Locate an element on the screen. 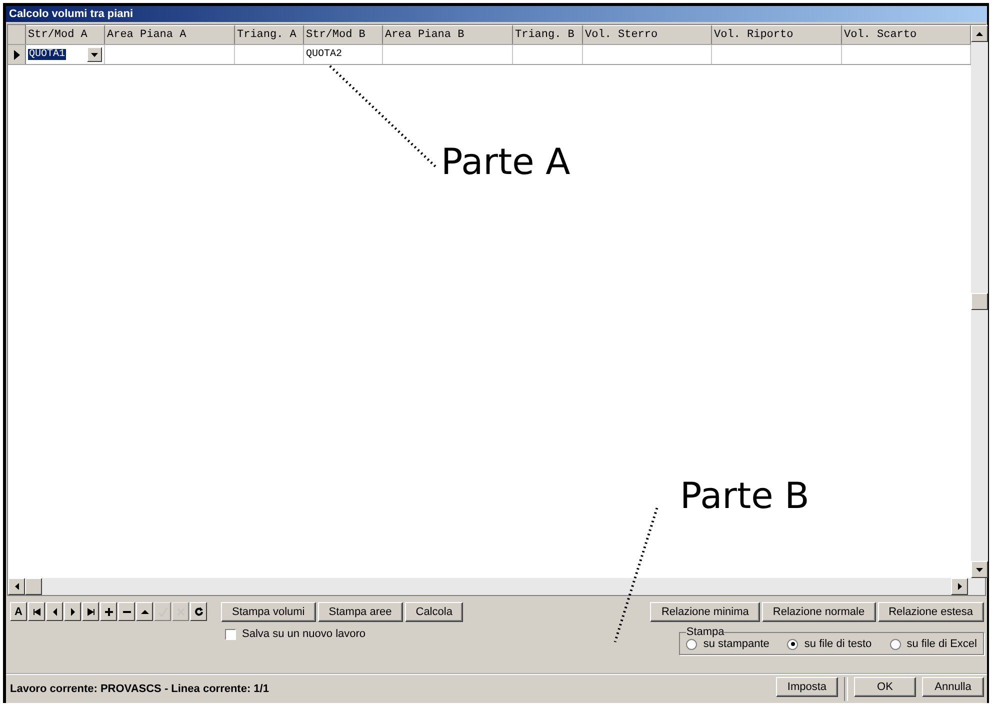 The width and height of the screenshot is (992, 708). column-header: Str/Mod B is located at coordinates (343, 34).